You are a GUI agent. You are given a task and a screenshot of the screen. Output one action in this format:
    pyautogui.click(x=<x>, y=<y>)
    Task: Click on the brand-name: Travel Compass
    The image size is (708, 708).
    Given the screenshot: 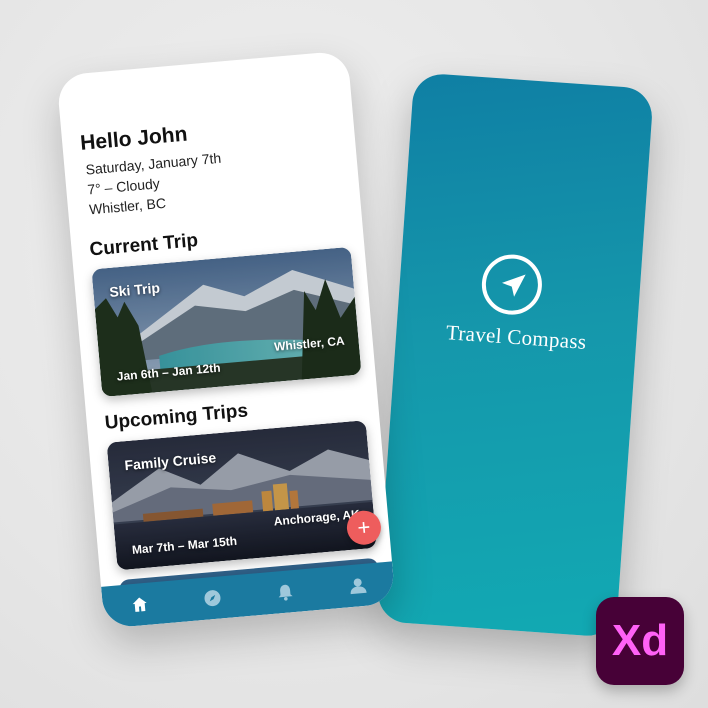 What is the action you would take?
    pyautogui.click(x=516, y=337)
    